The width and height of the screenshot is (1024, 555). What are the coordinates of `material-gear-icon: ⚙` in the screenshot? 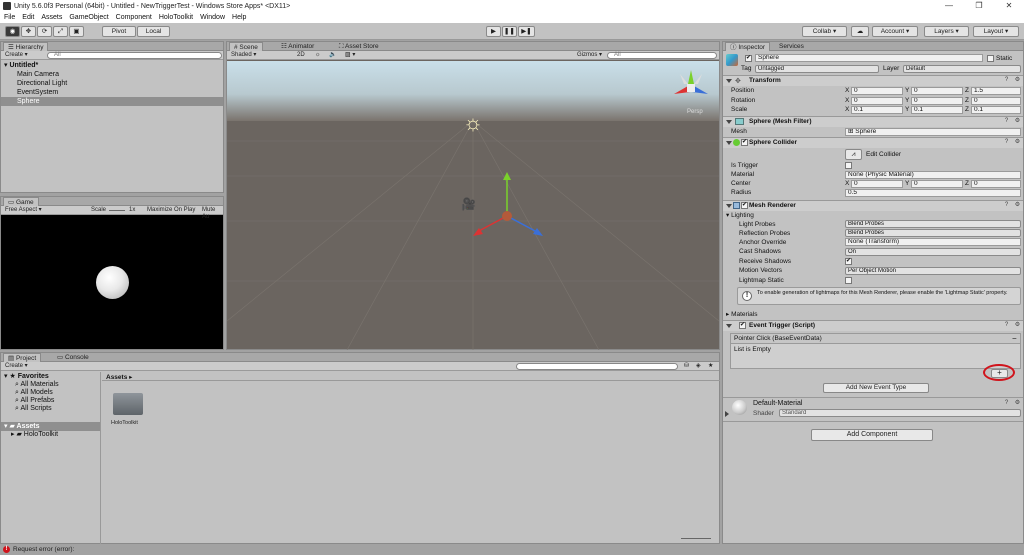 It's located at (1017, 403).